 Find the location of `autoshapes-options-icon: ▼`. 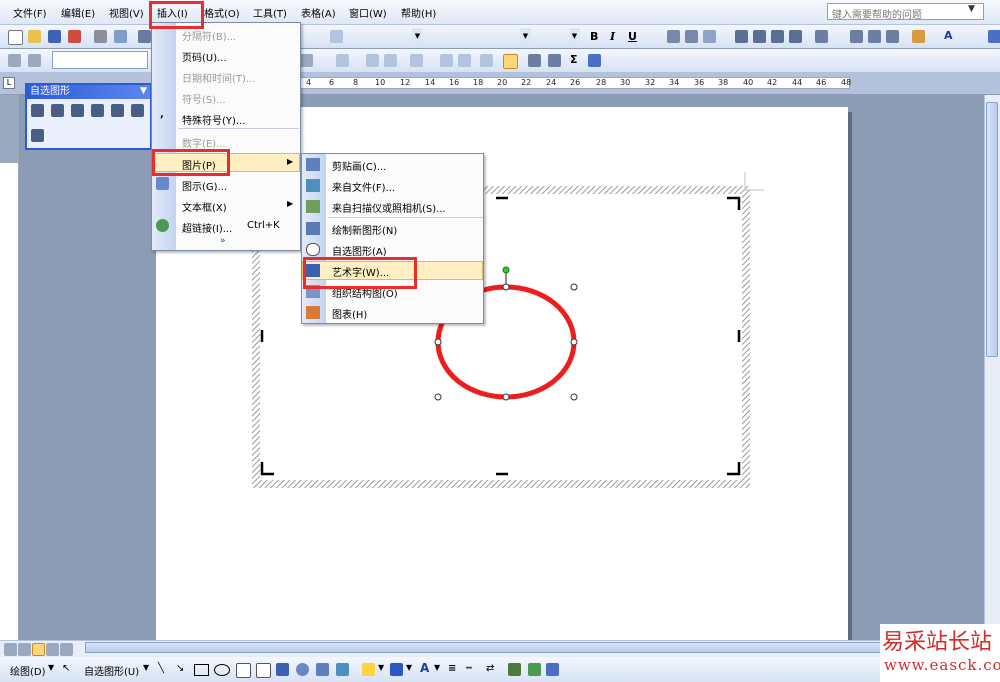

autoshapes-options-icon: ▼ is located at coordinates (143, 91).